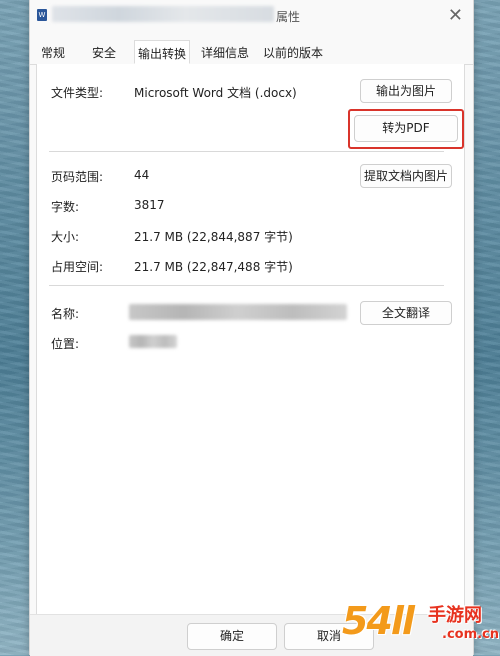  I want to click on watermark-brand: 手游网, so click(455, 615).